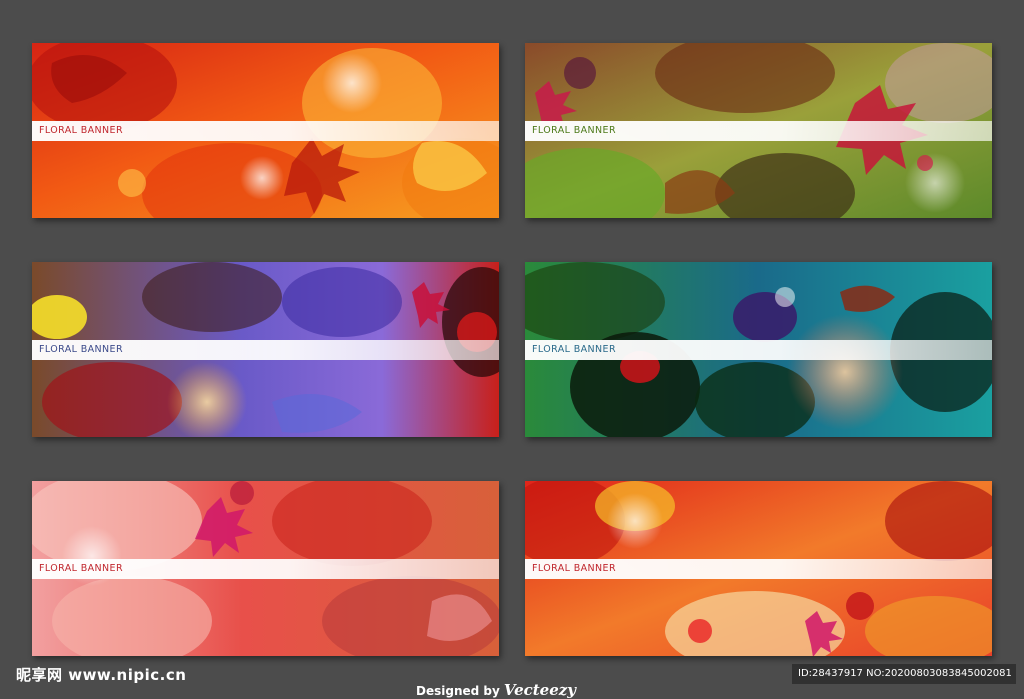 The height and width of the screenshot is (699, 1024). I want to click on banner-5-title: FLORAL BANNER, so click(81, 569).